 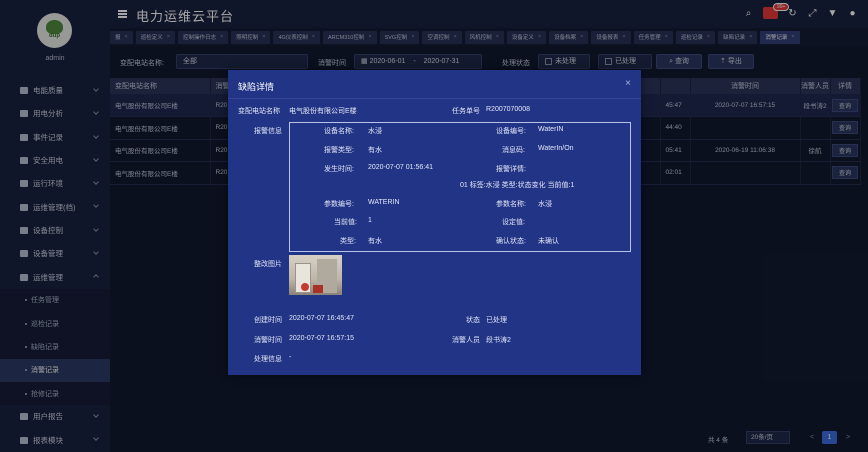 I want to click on type-value: 有水, so click(x=375, y=241).